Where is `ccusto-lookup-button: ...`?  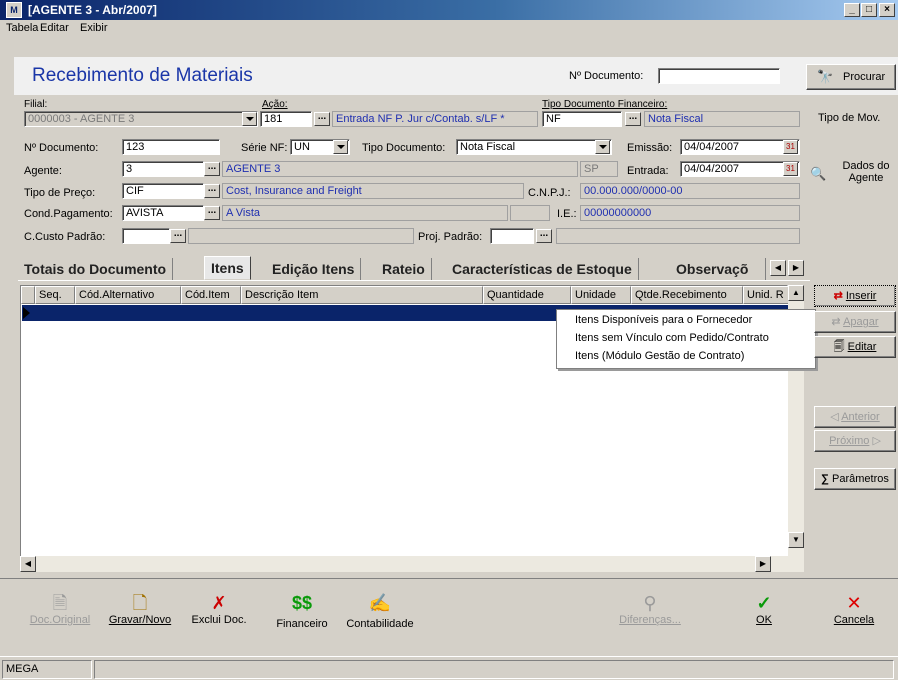 ccusto-lookup-button: ... is located at coordinates (178, 236).